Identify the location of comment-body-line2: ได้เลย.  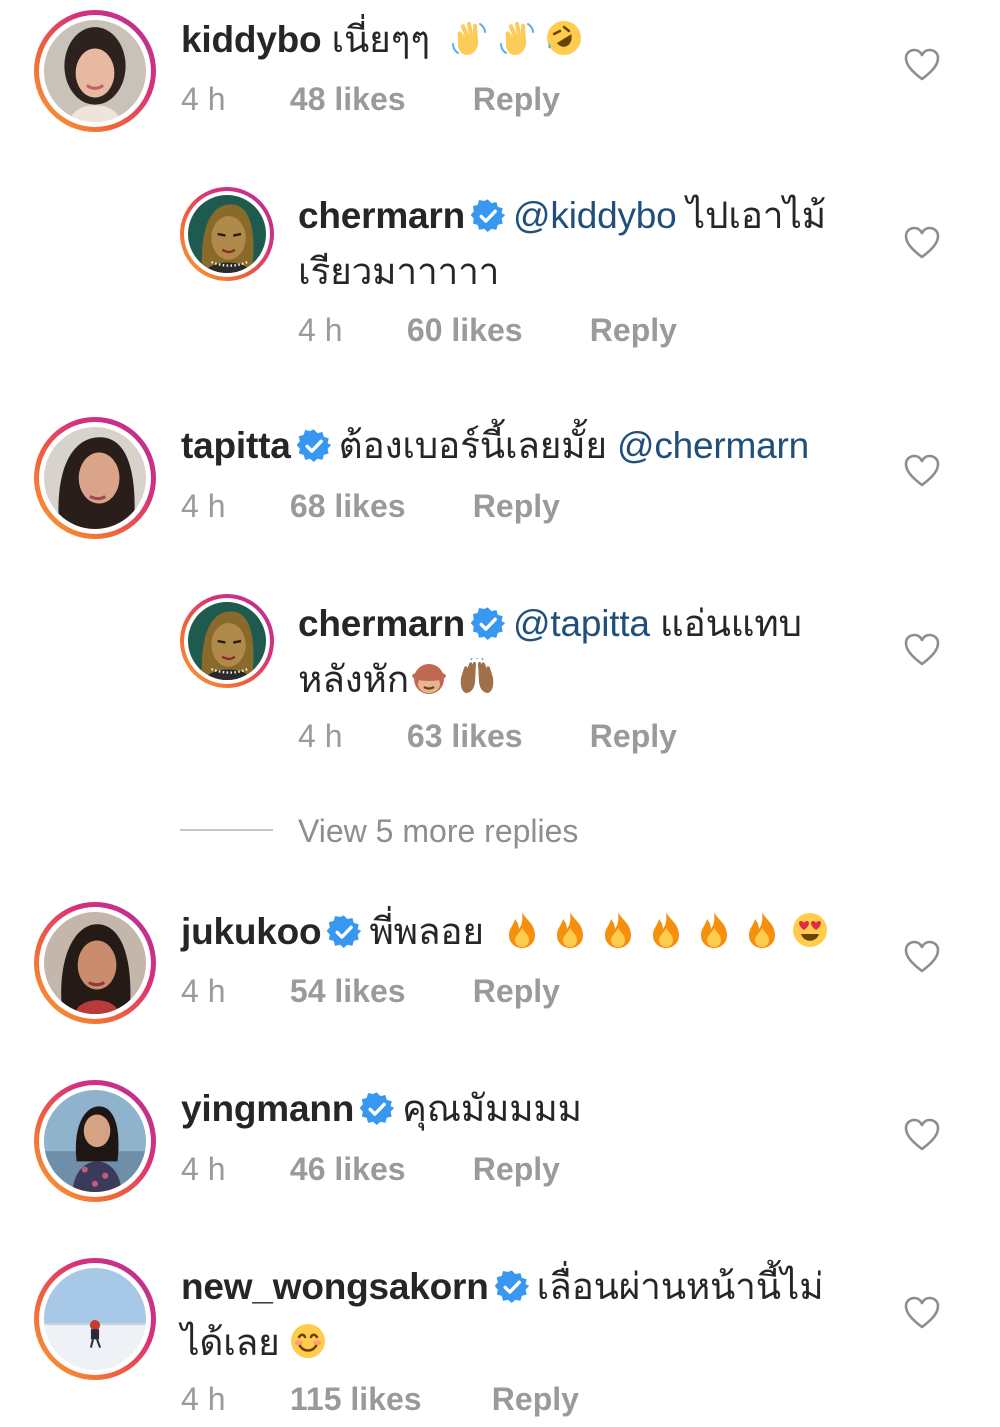
(230, 1342).